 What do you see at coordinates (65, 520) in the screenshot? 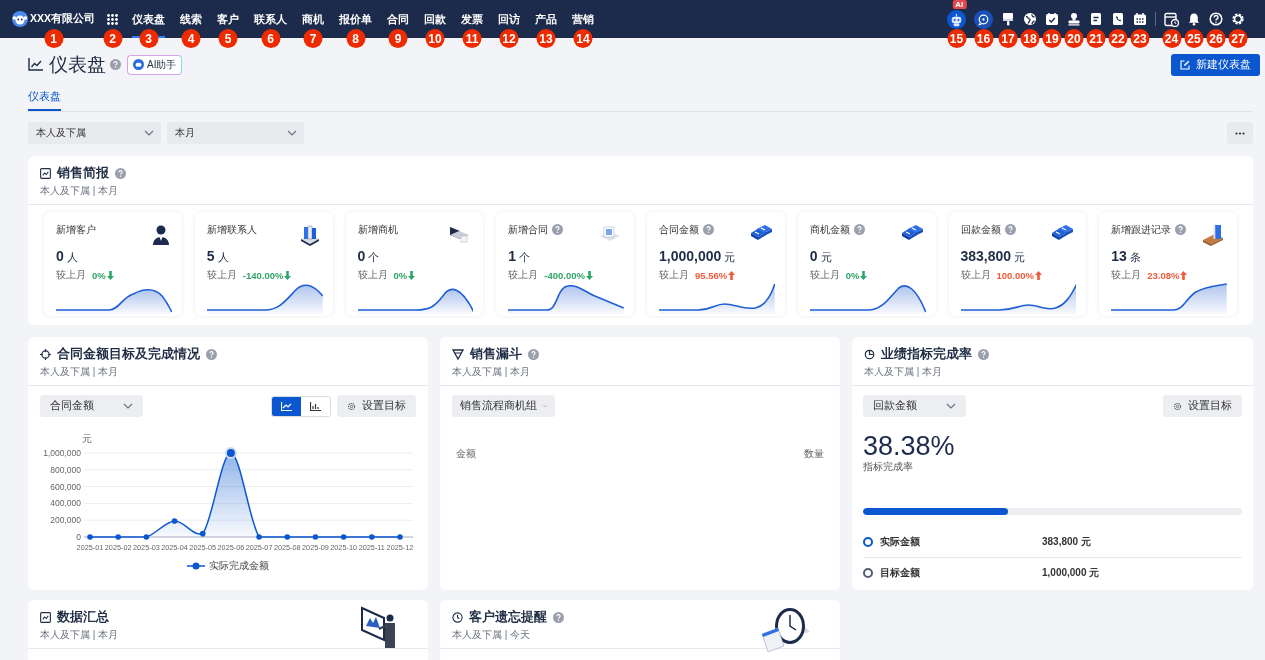
I see `y-tick-label: 200,000` at bounding box center [65, 520].